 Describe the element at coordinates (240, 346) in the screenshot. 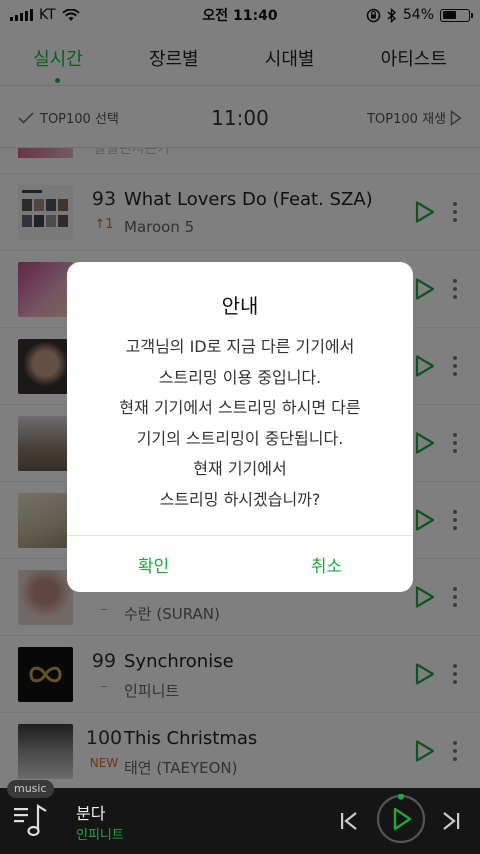

I see `dialog-message-line: 고객님의 ID로 지금 다른 기기에서` at that location.